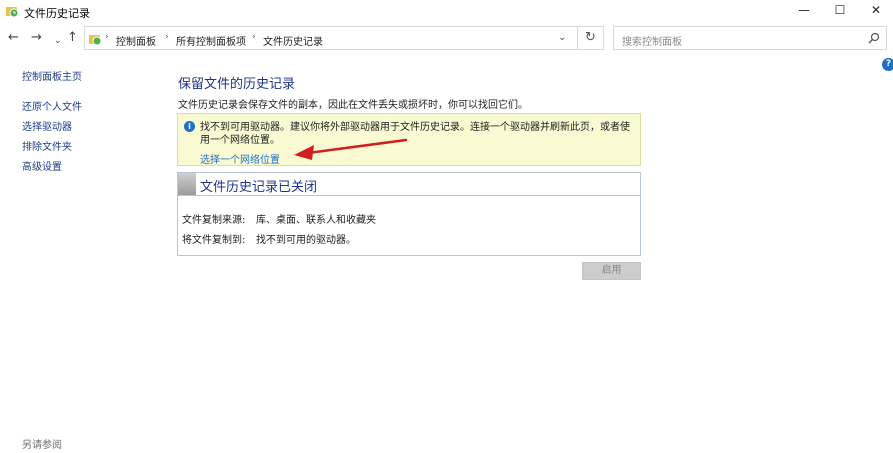 Image resolution: width=893 pixels, height=453 pixels. I want to click on copy-from-value: 库、桌面、联系人和收藏夹, so click(316, 220).